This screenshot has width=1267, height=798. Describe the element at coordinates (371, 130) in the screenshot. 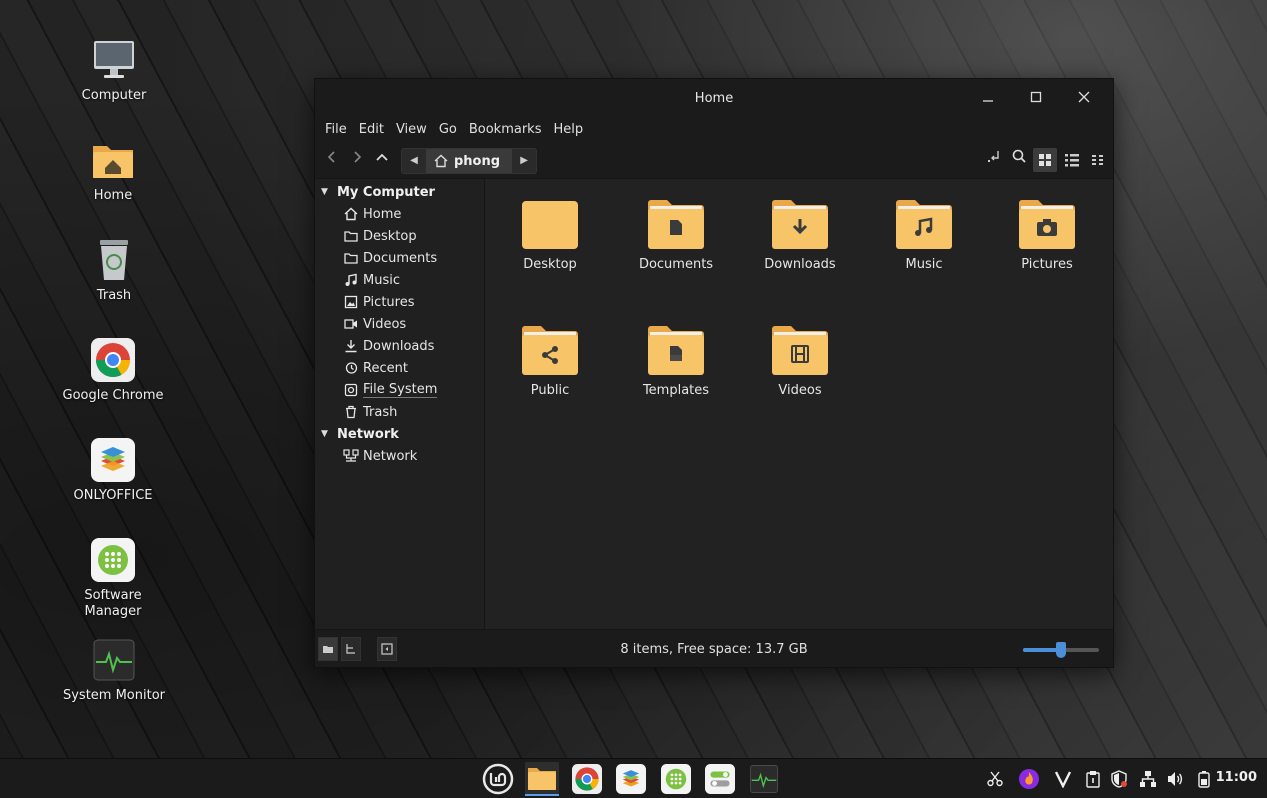

I see `menu-edit: Edit` at that location.